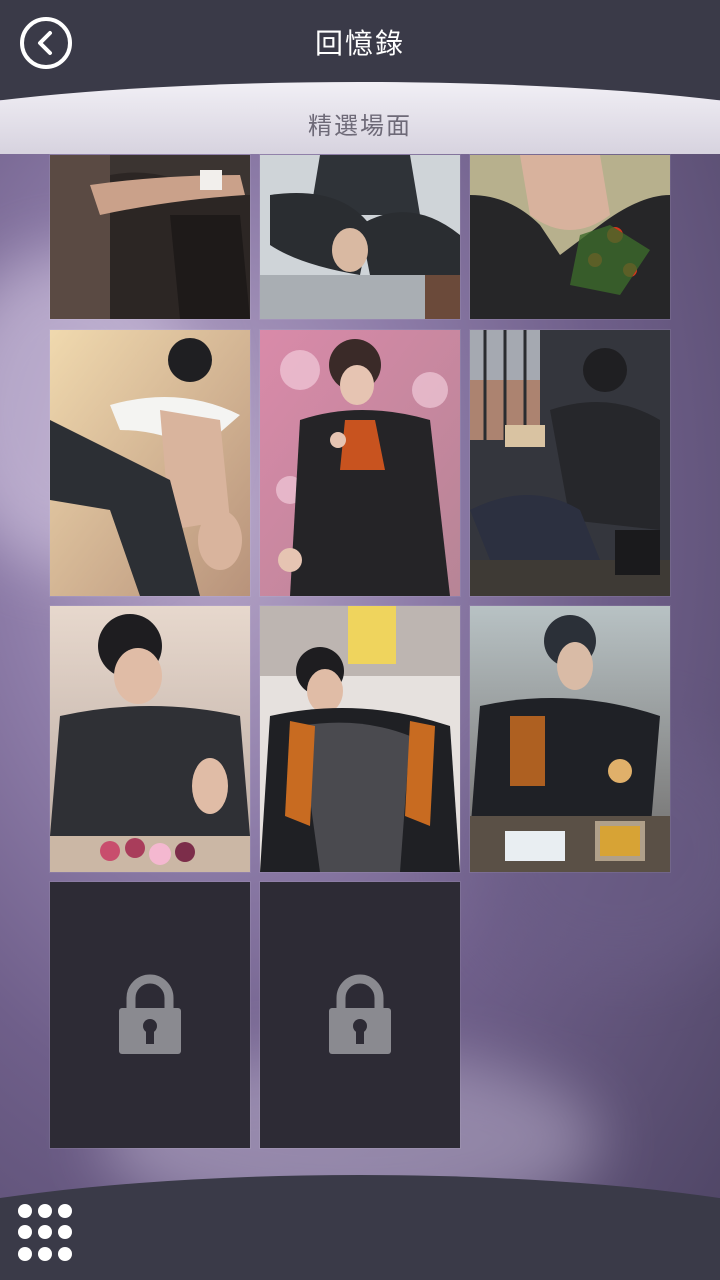 This screenshot has height=1280, width=720. Describe the element at coordinates (360, 1227) in the screenshot. I see `bottom-bar` at that location.